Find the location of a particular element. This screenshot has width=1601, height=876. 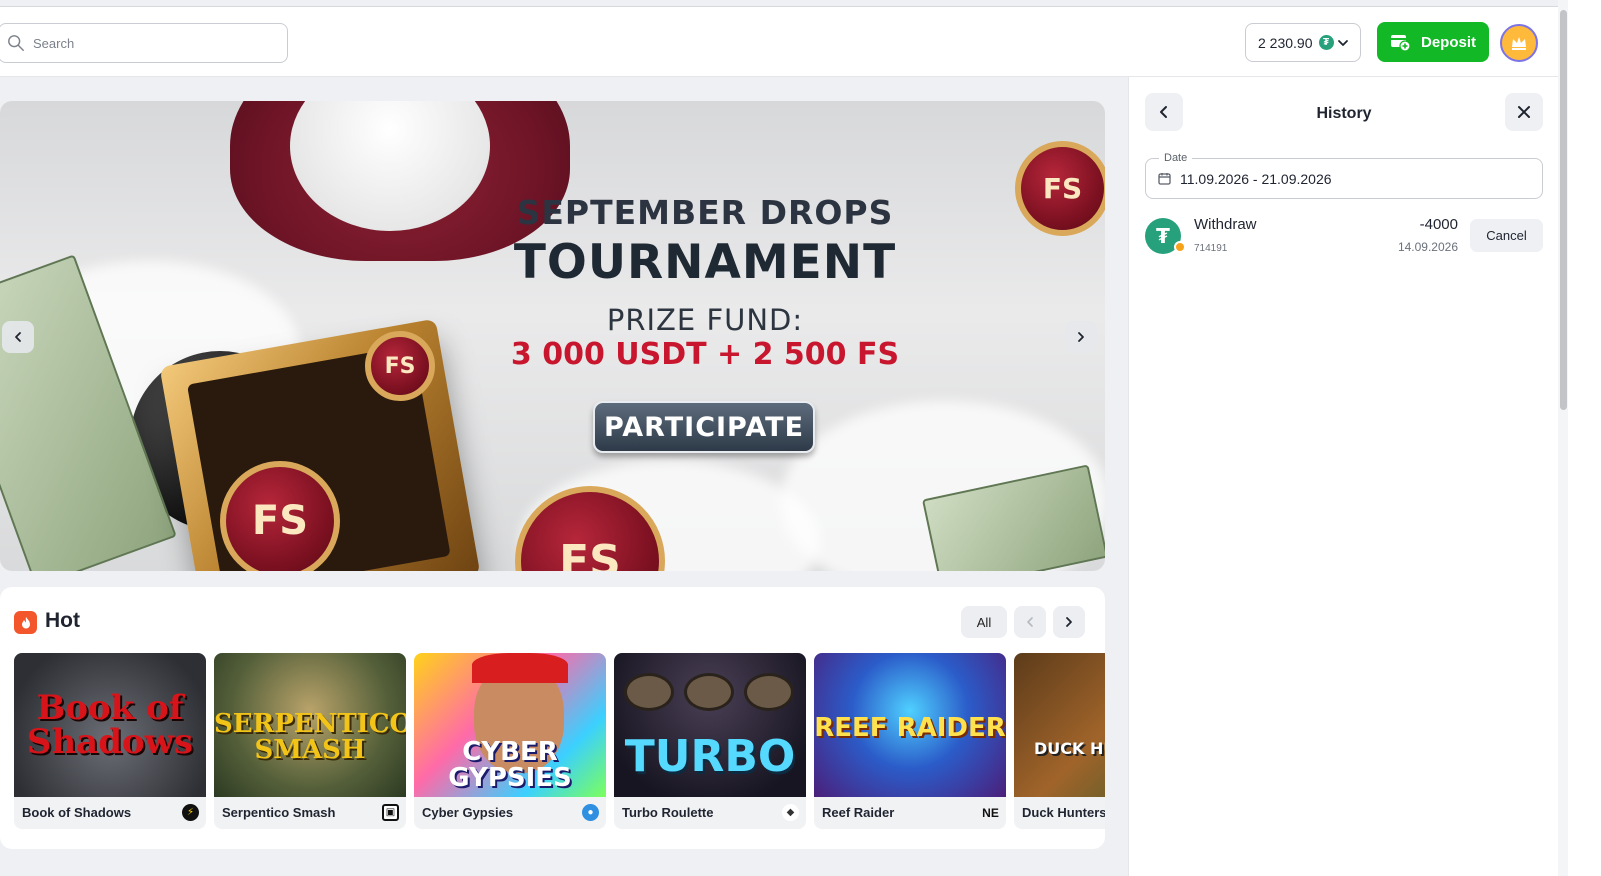

owl-icon: ◆ is located at coordinates (790, 812).